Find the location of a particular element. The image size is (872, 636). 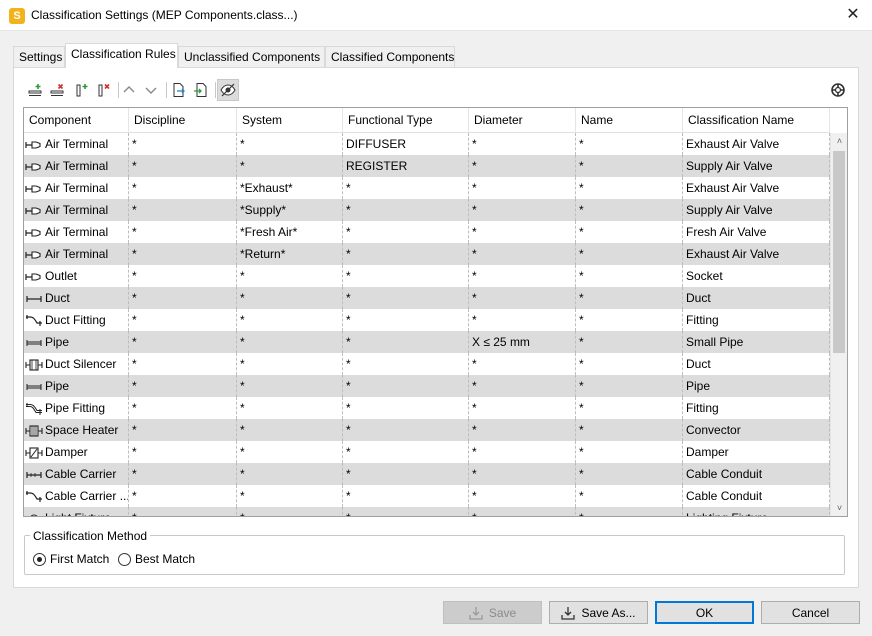

table-row: Space Heater * * * * * Convector is located at coordinates (427, 430).